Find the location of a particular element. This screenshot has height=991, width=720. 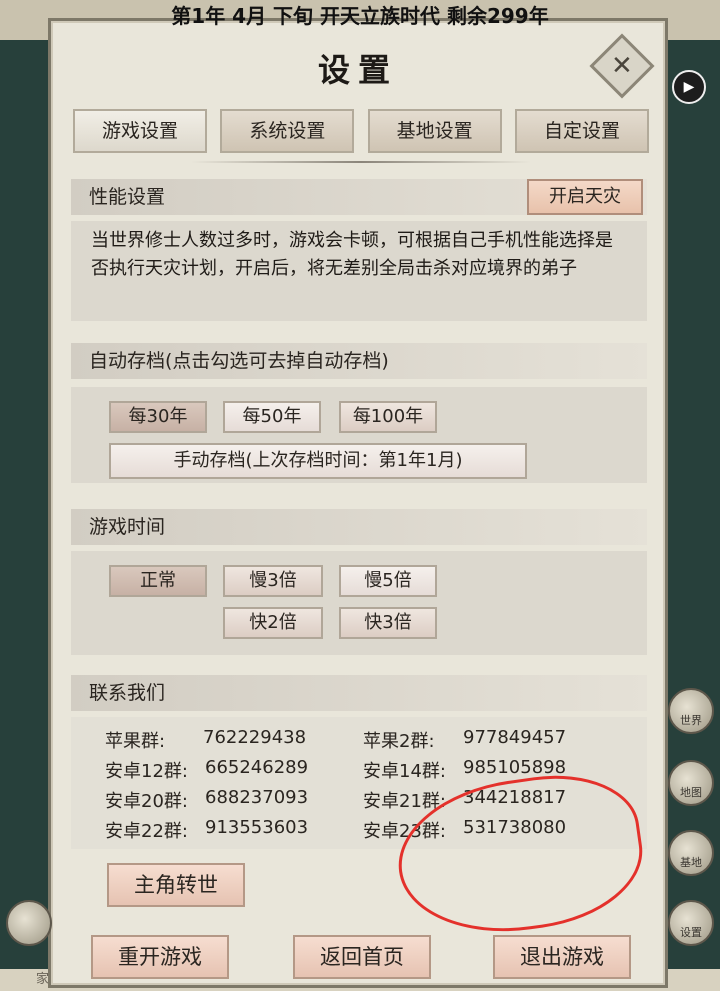

game-time-section-header: 游戏时间 is located at coordinates (359, 527).